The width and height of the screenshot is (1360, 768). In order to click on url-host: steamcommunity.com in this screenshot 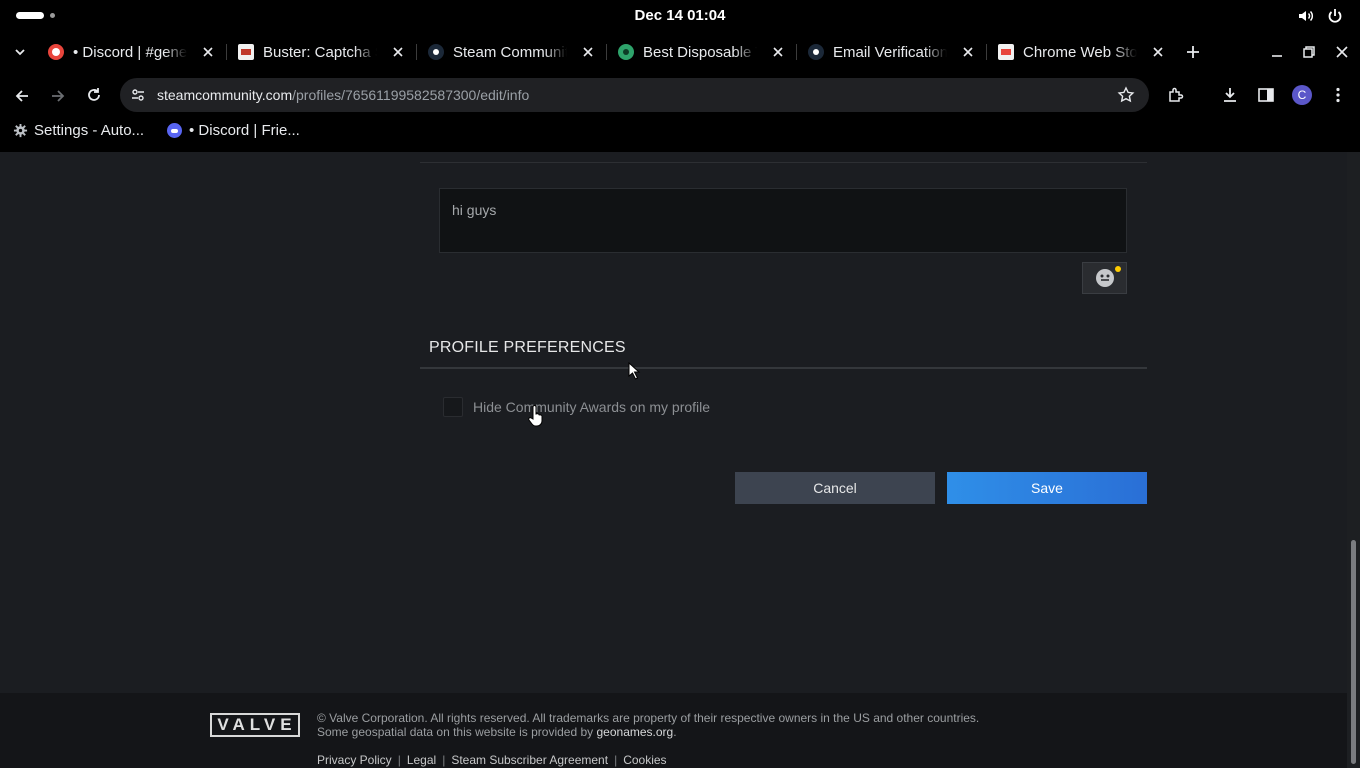, I will do `click(225, 95)`.